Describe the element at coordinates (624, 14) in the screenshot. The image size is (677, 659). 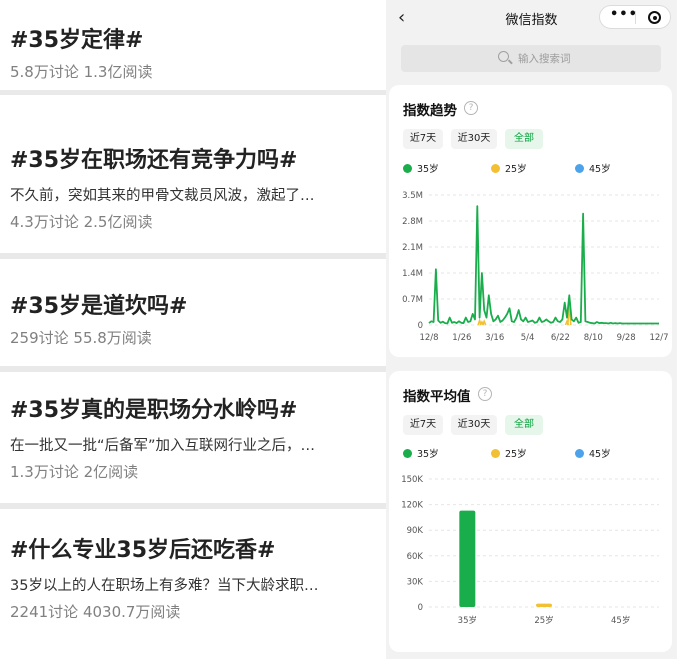
I see `more-icon: •••` at that location.